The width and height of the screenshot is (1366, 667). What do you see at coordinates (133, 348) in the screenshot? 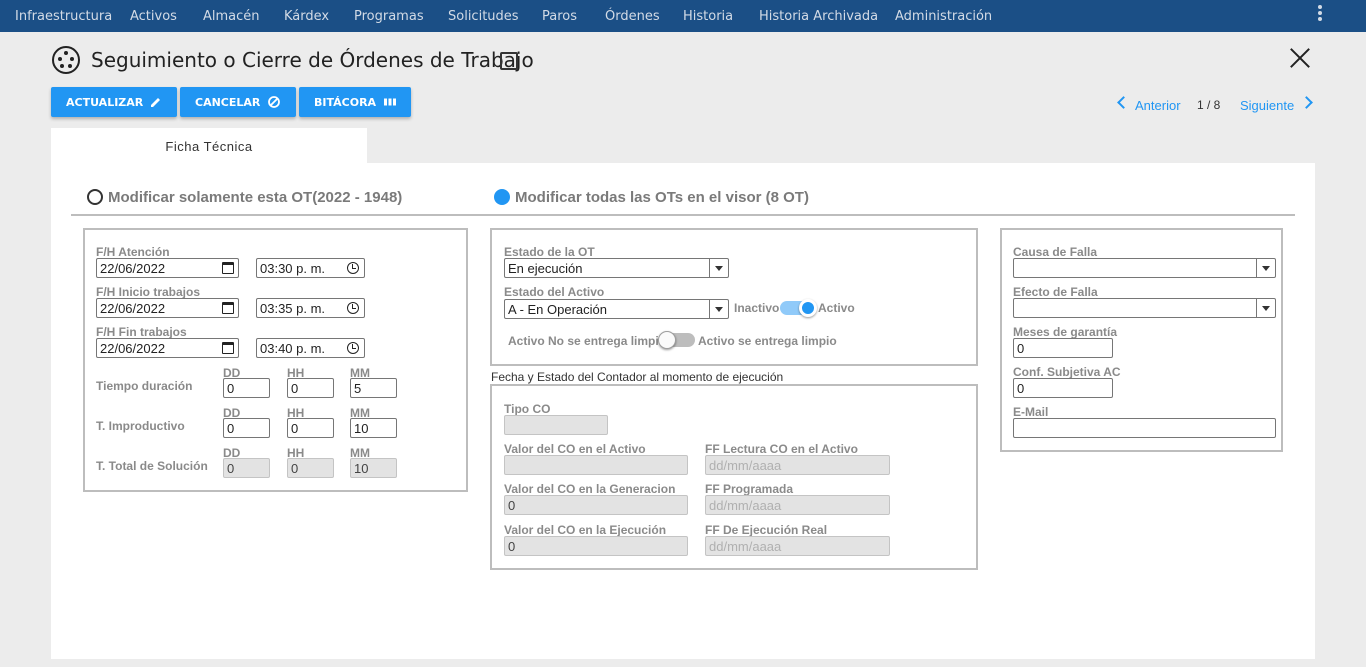
I see `end-date-value: 22/06/2022` at bounding box center [133, 348].